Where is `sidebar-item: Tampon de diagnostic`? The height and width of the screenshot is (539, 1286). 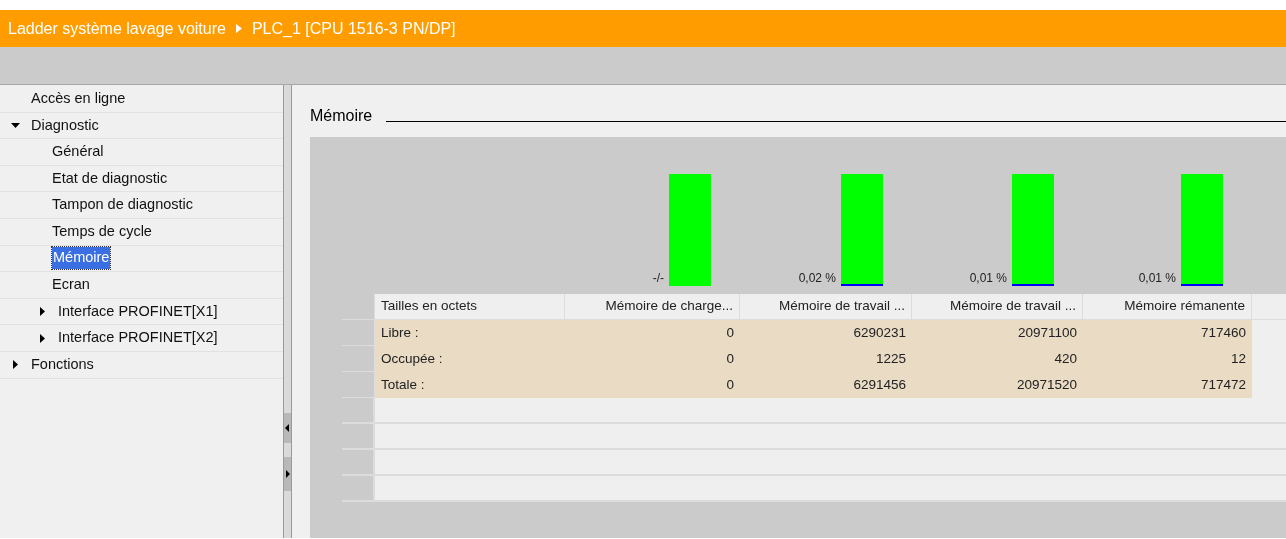
sidebar-item: Tampon de diagnostic is located at coordinates (123, 205).